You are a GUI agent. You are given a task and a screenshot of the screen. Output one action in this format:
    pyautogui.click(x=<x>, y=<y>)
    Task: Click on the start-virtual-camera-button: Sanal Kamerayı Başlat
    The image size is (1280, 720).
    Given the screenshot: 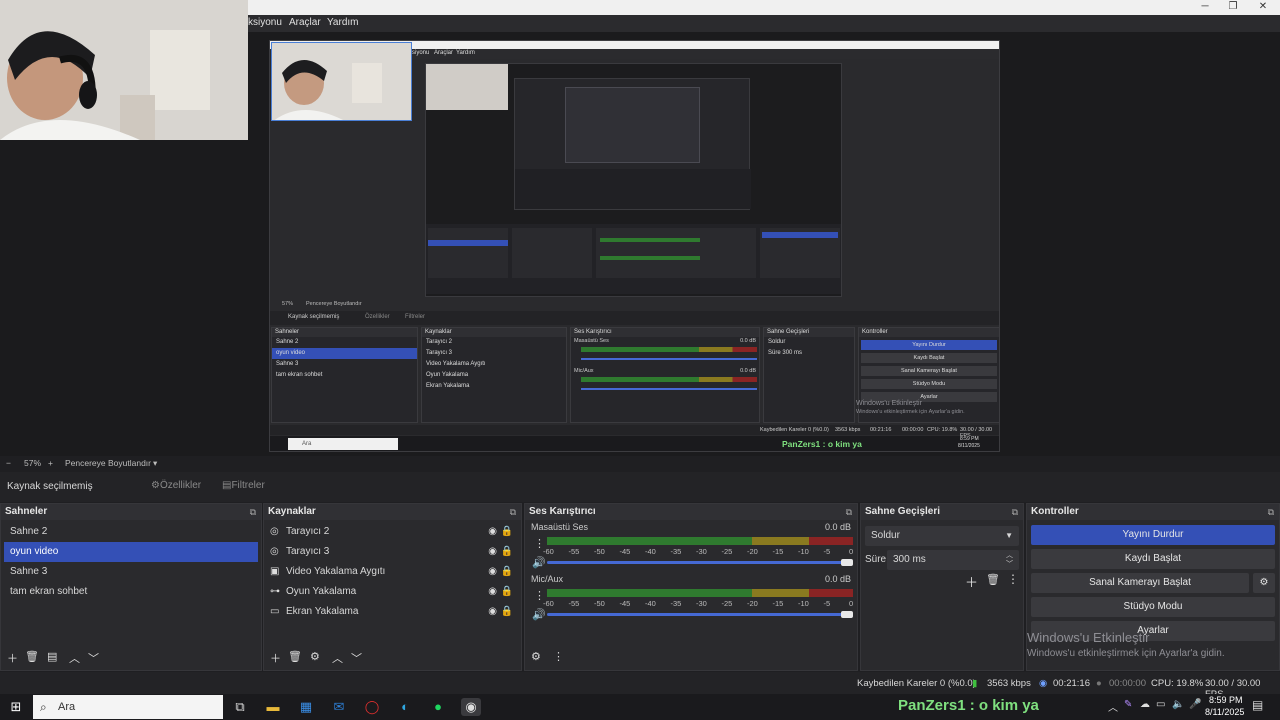 What is the action you would take?
    pyautogui.click(x=1140, y=583)
    